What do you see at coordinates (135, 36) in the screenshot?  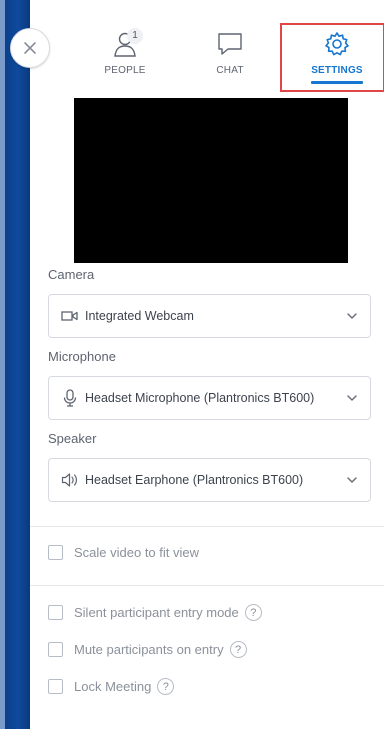 I see `people-count-badge: 1` at bounding box center [135, 36].